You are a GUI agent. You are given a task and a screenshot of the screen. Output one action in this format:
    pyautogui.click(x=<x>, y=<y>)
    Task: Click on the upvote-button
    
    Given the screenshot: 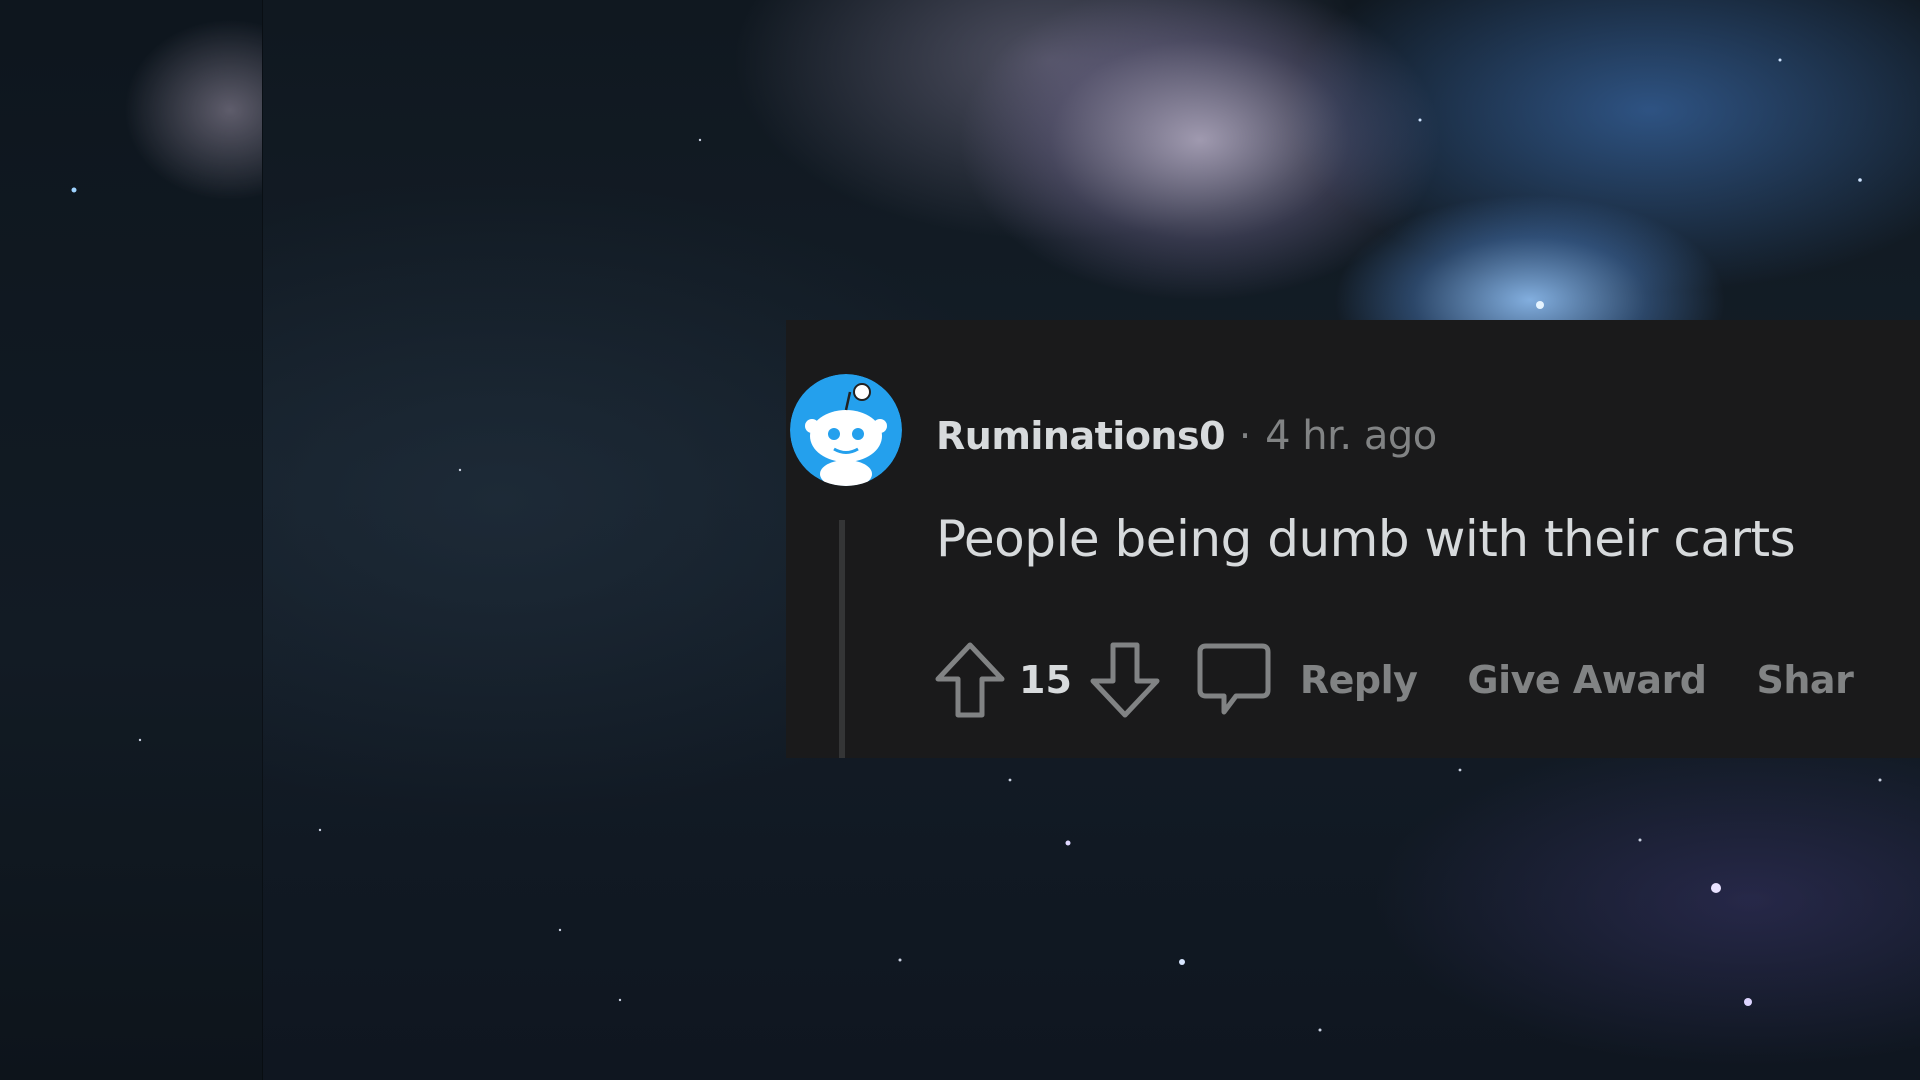 What is the action you would take?
    pyautogui.click(x=970, y=680)
    